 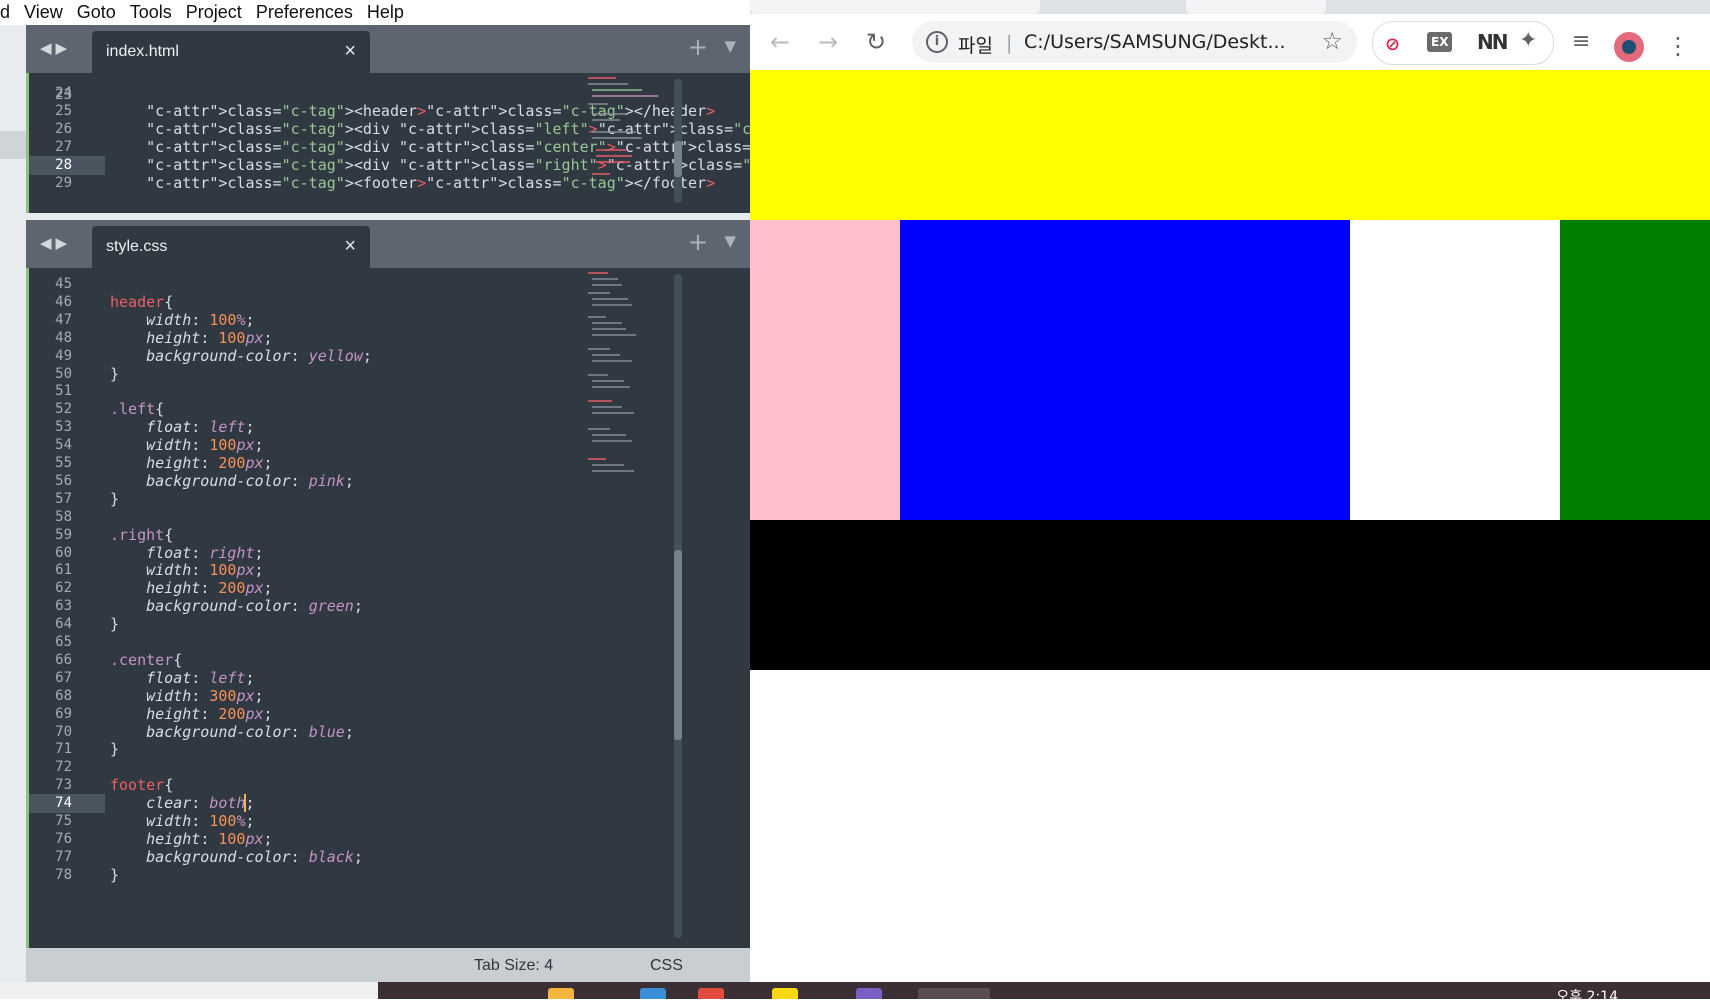 What do you see at coordinates (326, 839) in the screenshot?
I see `code-line: 76 height: 100px;` at bounding box center [326, 839].